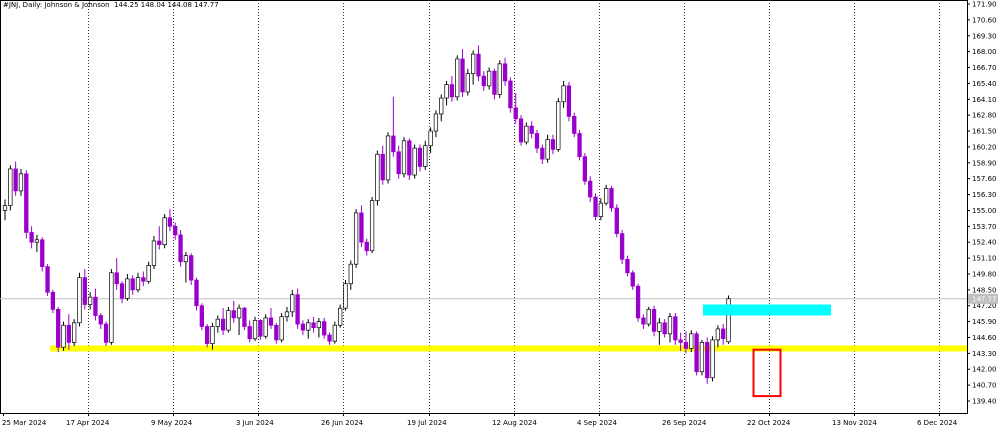  Describe the element at coordinates (427, 423) in the screenshot. I see `x-tick-label: 19 Jul 2024` at that location.